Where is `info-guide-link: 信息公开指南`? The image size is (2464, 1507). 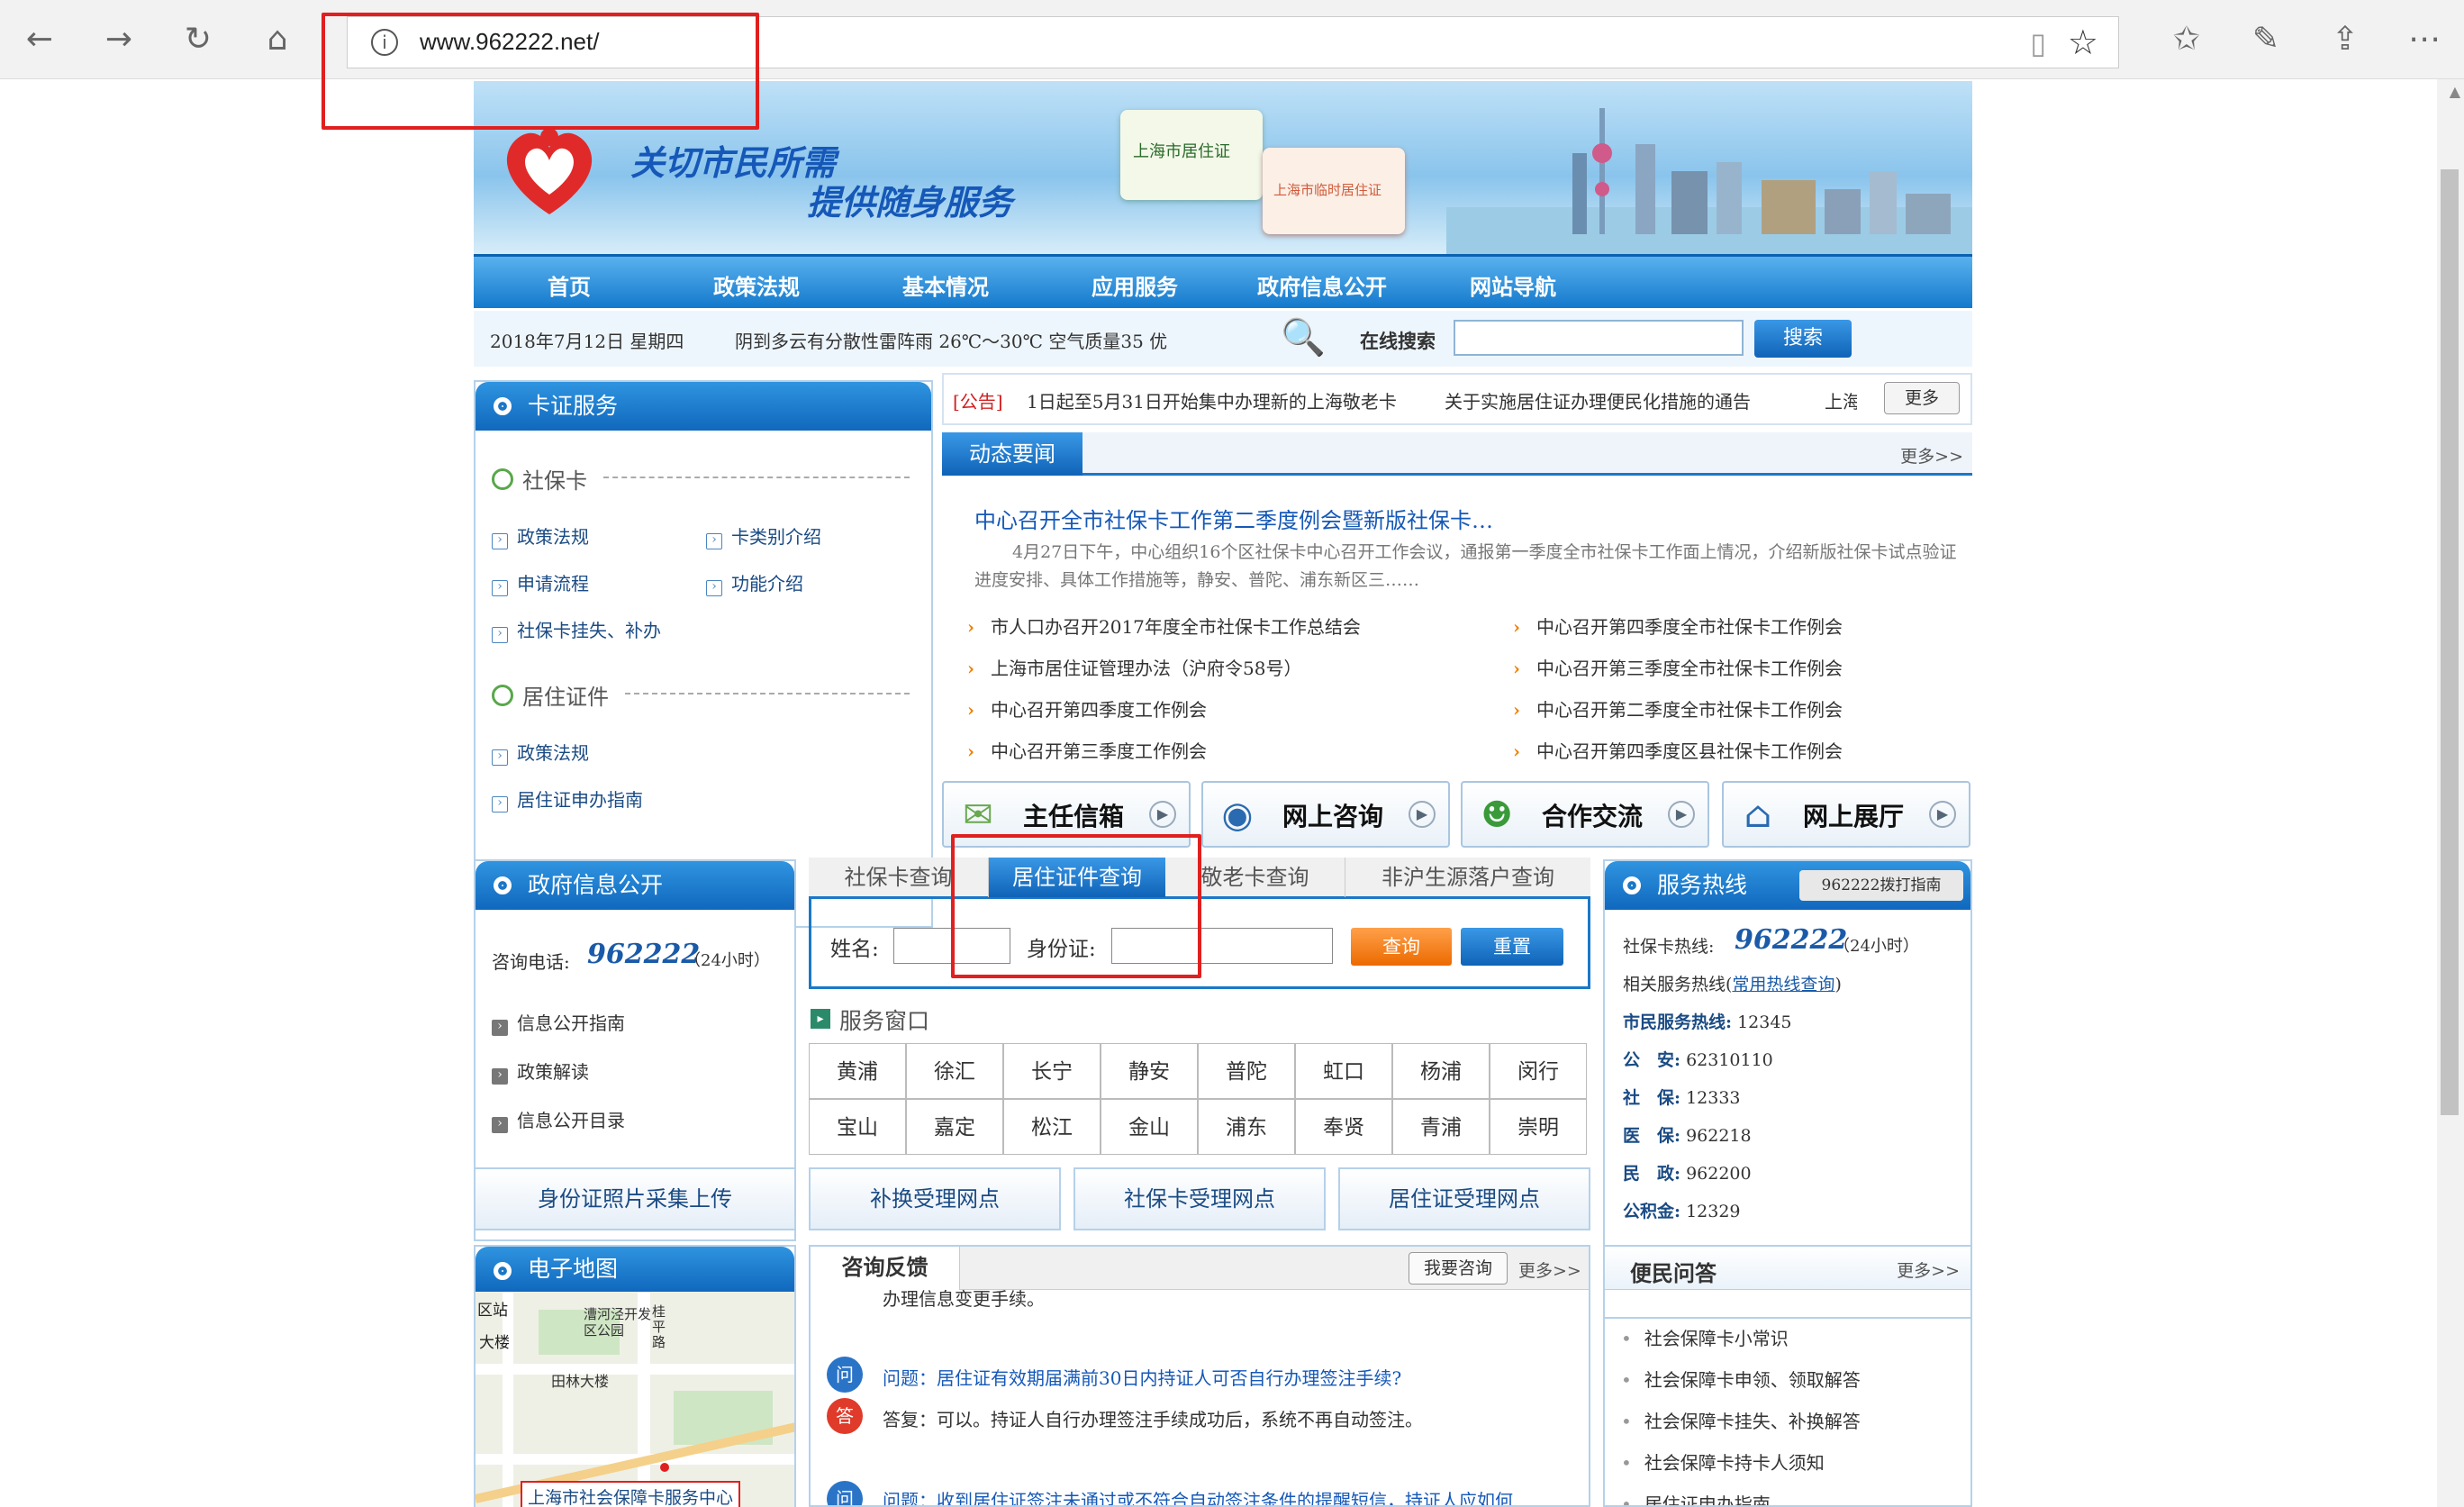
info-guide-link: 信息公开指南 is located at coordinates (559, 1022).